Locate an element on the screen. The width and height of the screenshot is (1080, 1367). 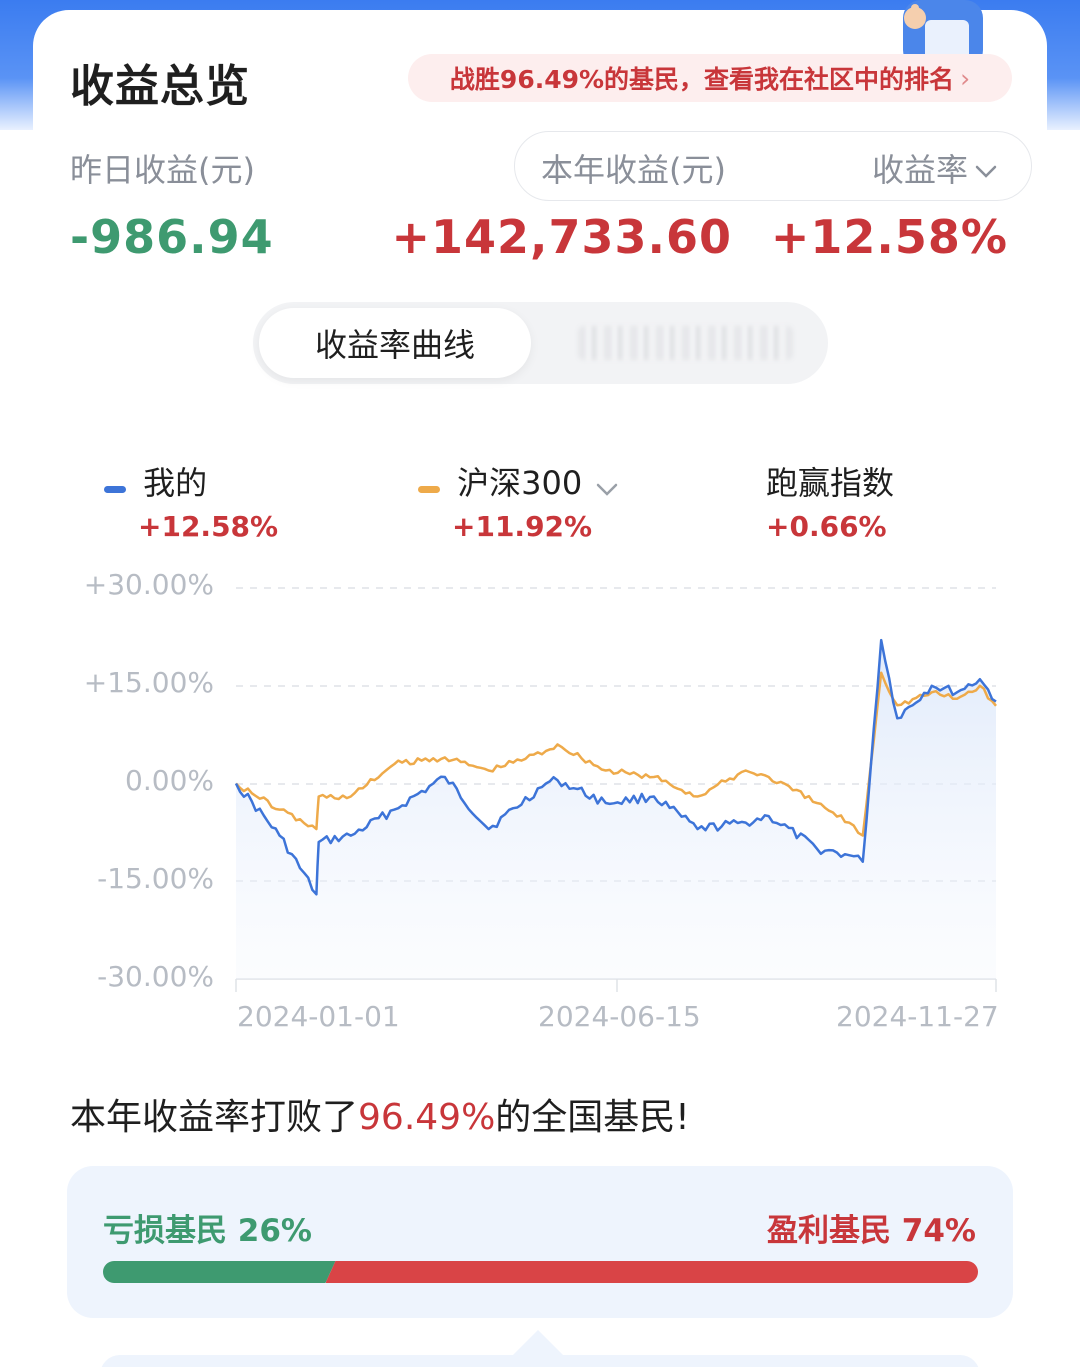
x-tick-label: 2024-11-27 is located at coordinates (917, 1016).